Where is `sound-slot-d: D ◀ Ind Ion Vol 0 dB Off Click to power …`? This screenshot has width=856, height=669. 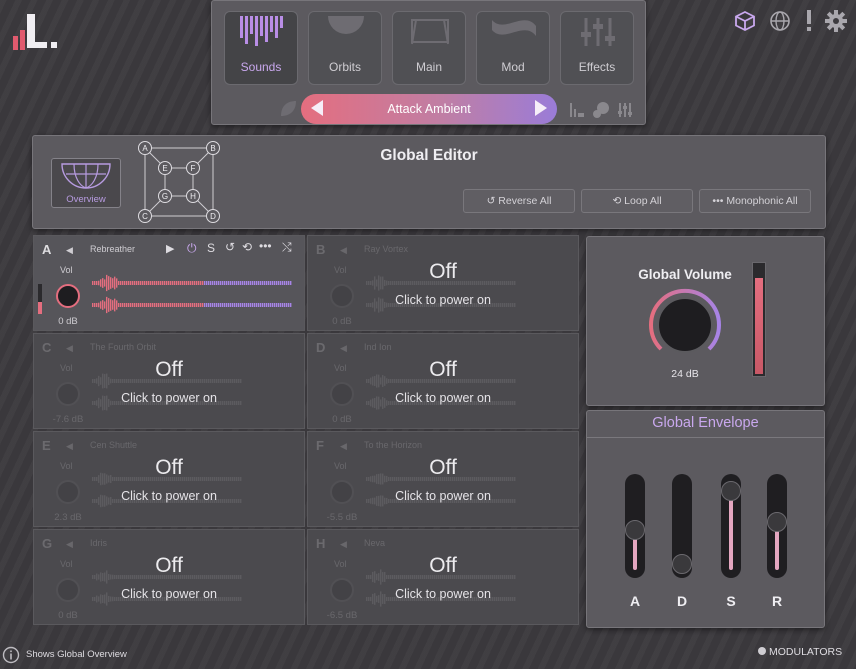
sound-slot-d: D ◀ Ind Ion Vol 0 dB Off Click to power … is located at coordinates (443, 381).